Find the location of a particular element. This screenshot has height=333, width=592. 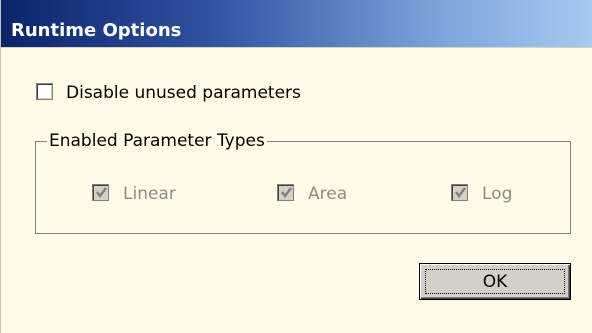

group-legend: Enabled Parameter Types is located at coordinates (157, 141).